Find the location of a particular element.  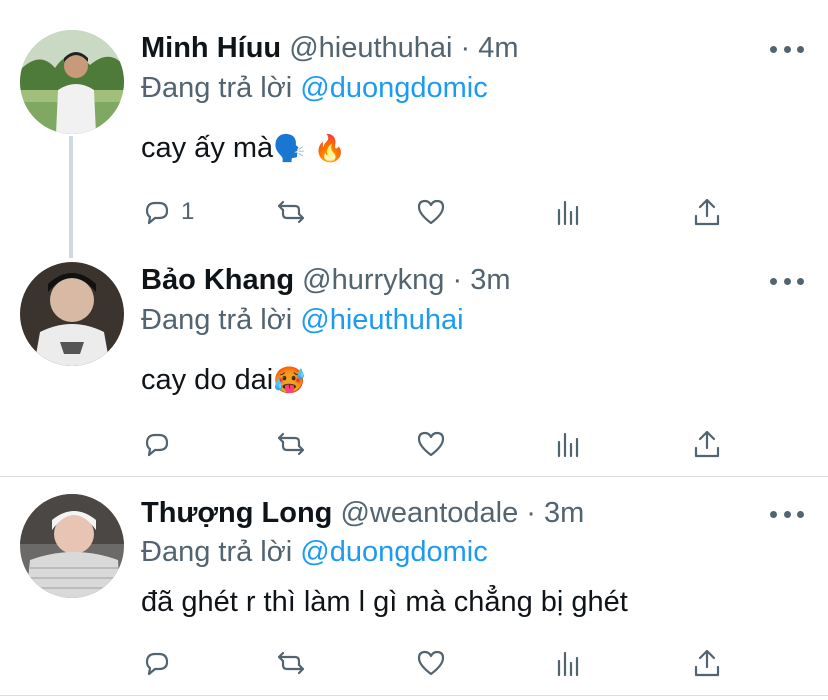

tweet-emoji: 🥵 is located at coordinates (289, 381).